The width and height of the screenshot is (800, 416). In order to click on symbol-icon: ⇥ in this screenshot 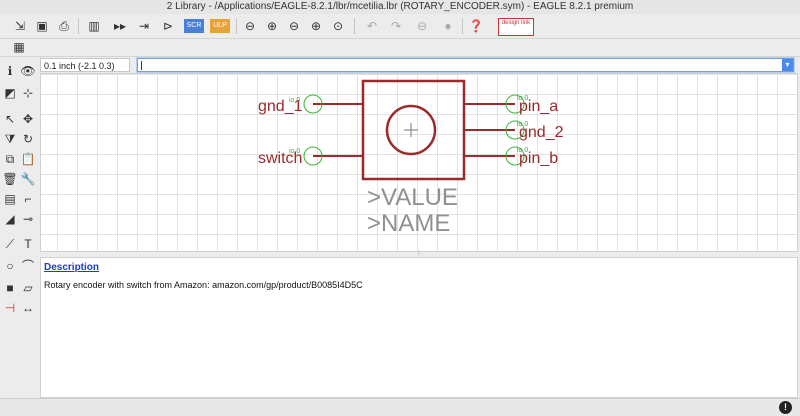, I will do `click(144, 26)`.